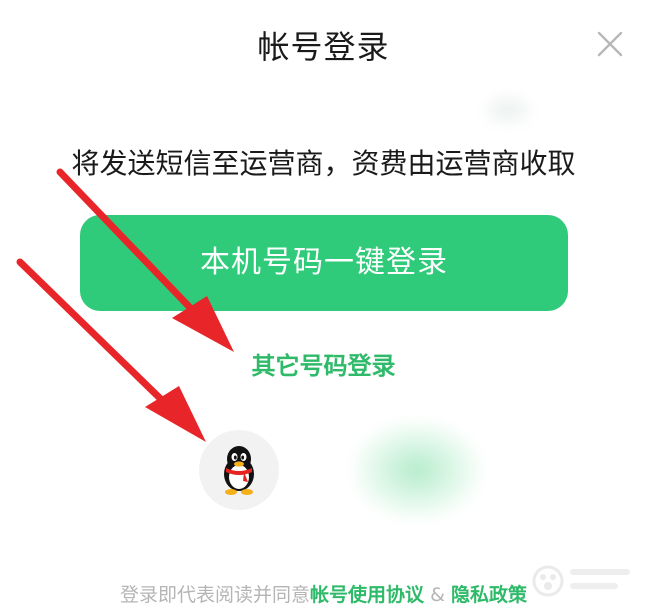  I want to click on watermark-logo, so click(581, 581).